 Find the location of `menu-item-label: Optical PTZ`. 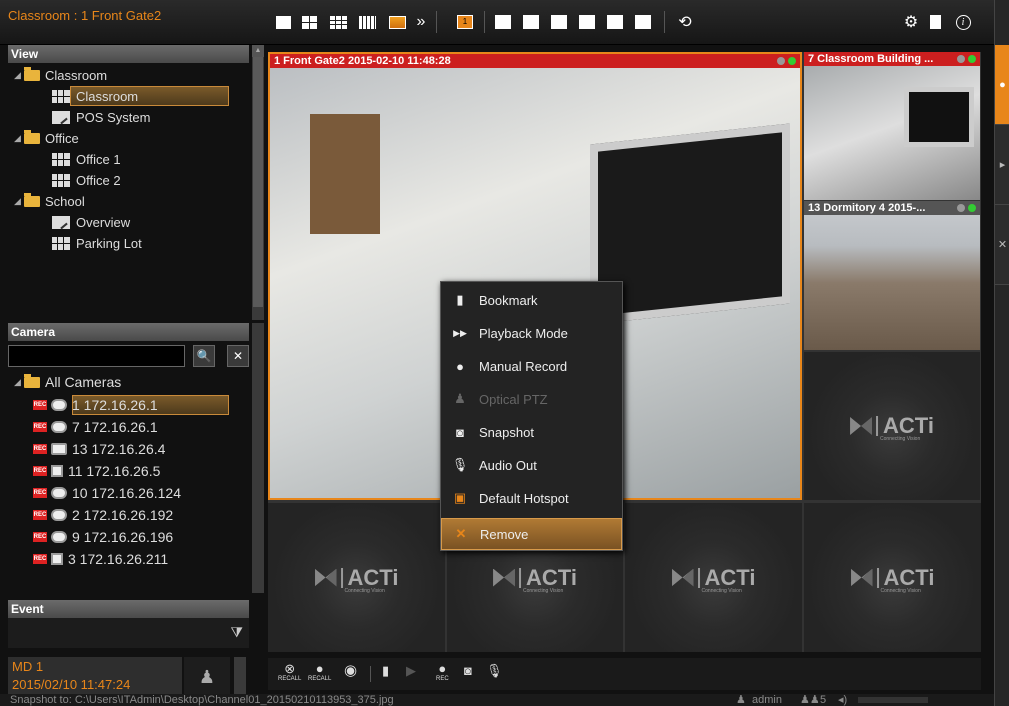

menu-item-label: Optical PTZ is located at coordinates (513, 399).